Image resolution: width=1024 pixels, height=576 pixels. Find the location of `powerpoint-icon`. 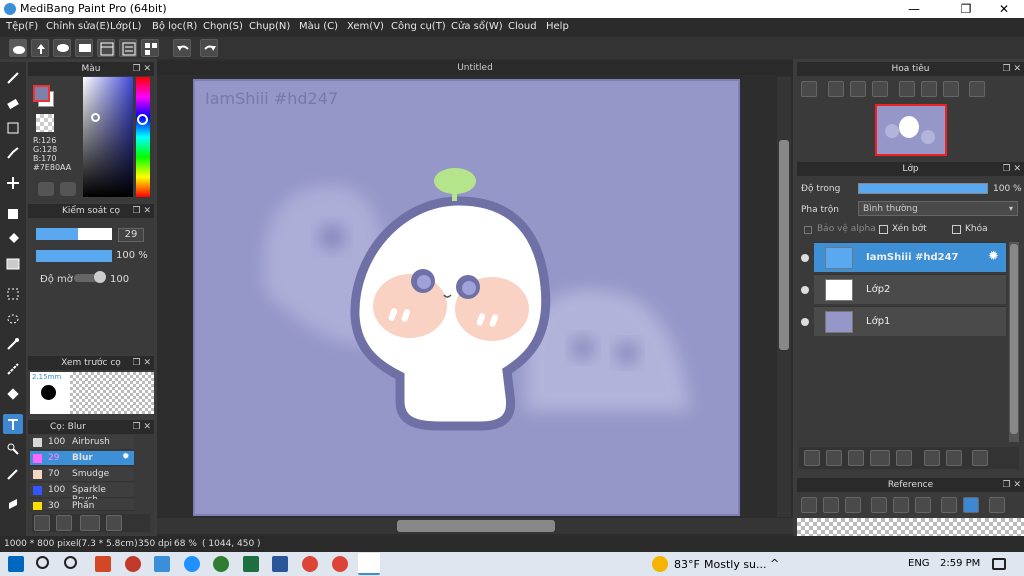

powerpoint-icon is located at coordinates (103, 564).